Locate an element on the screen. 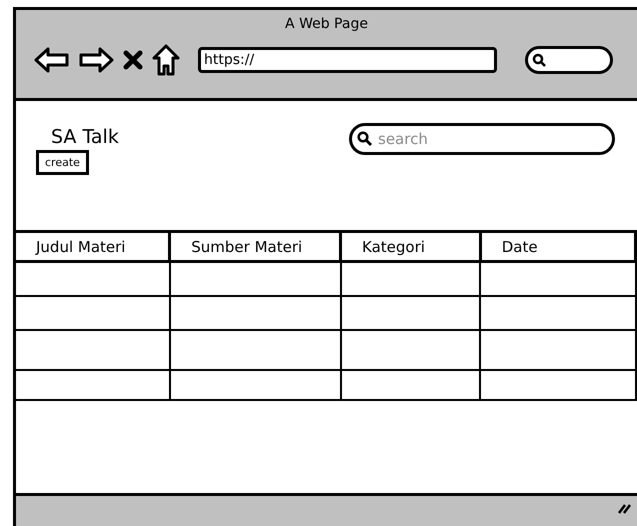 Image resolution: width=637 pixels, height=526 pixels. column-header: Kategori is located at coordinates (410, 247).